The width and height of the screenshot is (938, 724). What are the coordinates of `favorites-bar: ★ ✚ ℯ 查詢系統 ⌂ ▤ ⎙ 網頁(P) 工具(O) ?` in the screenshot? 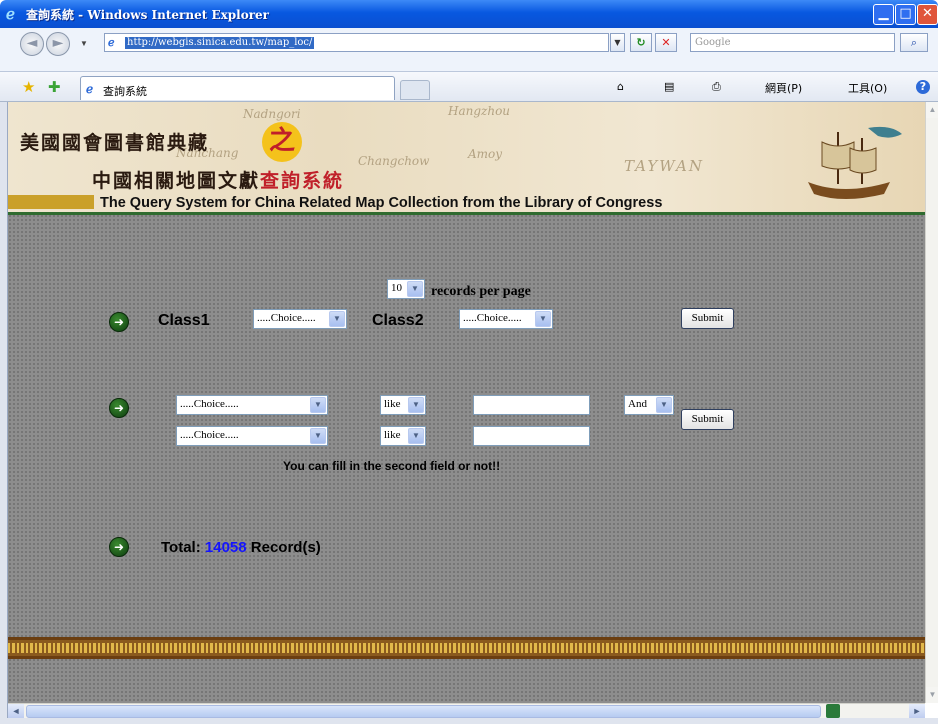 It's located at (469, 87).